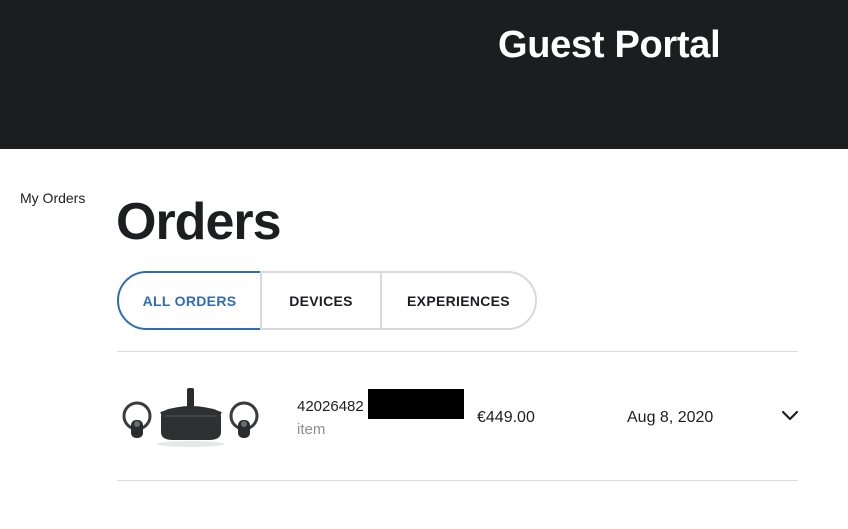 Image resolution: width=848 pixels, height=529 pixels. What do you see at coordinates (790, 415) in the screenshot?
I see `chevron-down-icon` at bounding box center [790, 415].